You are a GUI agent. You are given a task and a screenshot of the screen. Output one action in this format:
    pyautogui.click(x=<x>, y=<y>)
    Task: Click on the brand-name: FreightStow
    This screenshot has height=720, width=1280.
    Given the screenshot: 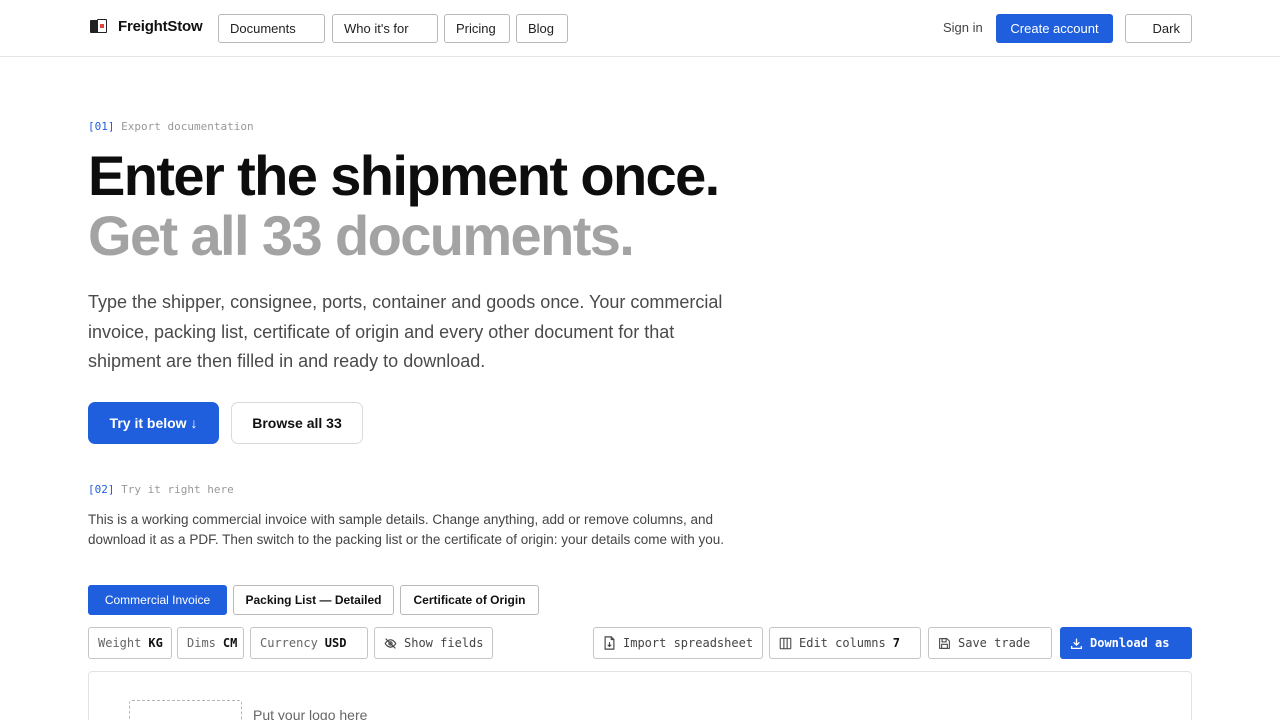 What is the action you would take?
    pyautogui.click(x=160, y=26)
    